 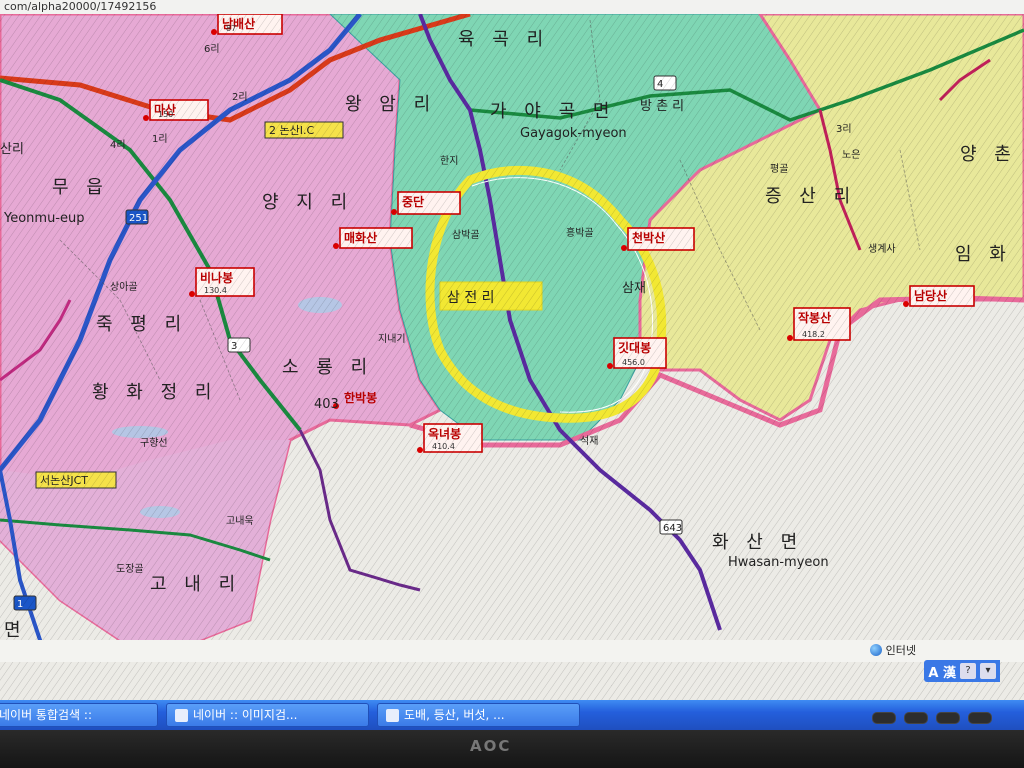 I want to click on zone-label: 인터넷, so click(x=900, y=650).